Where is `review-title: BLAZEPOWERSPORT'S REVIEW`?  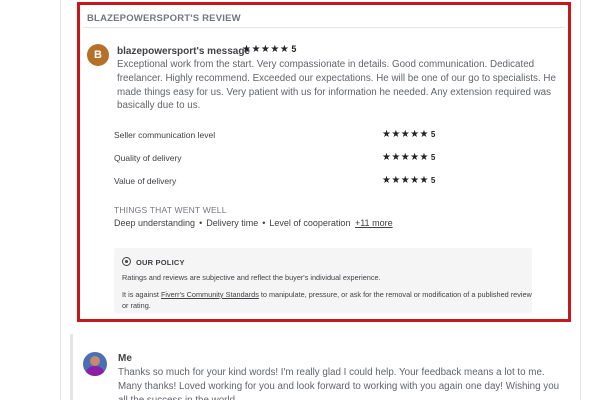 review-title: BLAZEPOWERSPORT'S REVIEW is located at coordinates (164, 18).